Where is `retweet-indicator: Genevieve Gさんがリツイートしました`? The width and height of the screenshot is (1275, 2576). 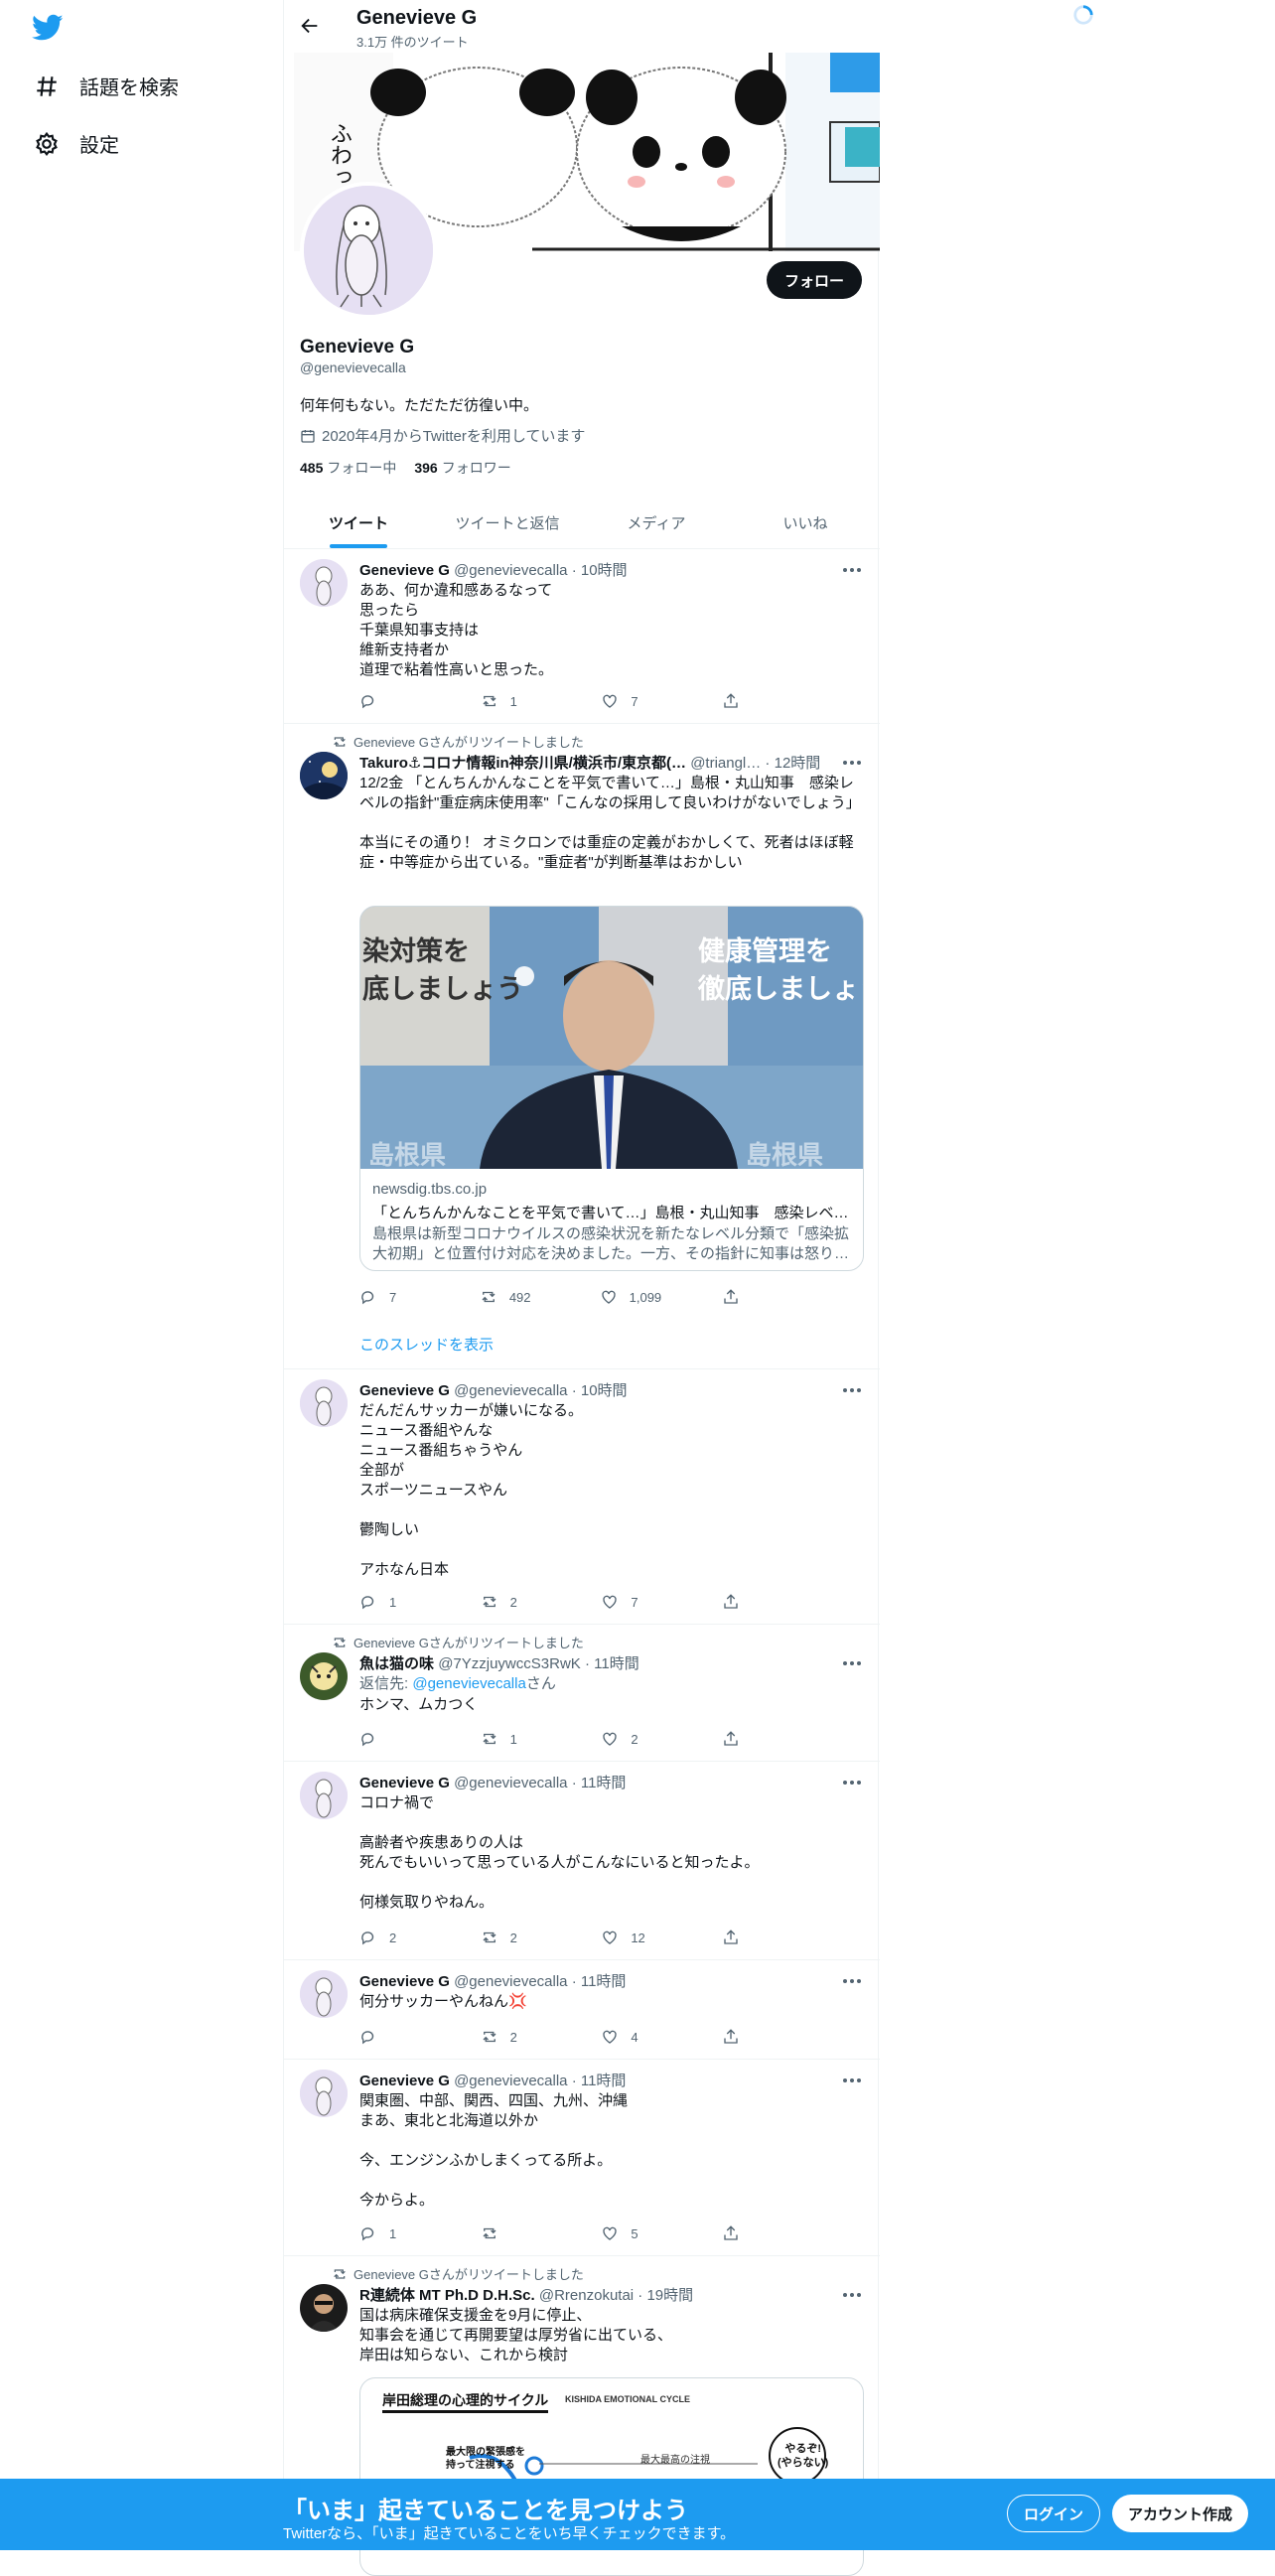
retweet-indicator: Genevieve Gさんがリツイートしました is located at coordinates (458, 1642).